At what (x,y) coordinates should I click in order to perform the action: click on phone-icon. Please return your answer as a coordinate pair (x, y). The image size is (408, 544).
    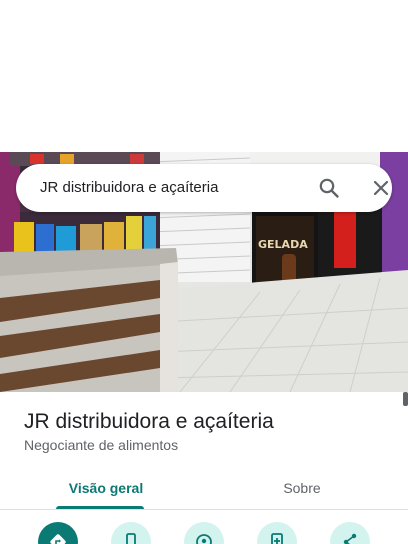
    Looking at the image, I should click on (131, 538).